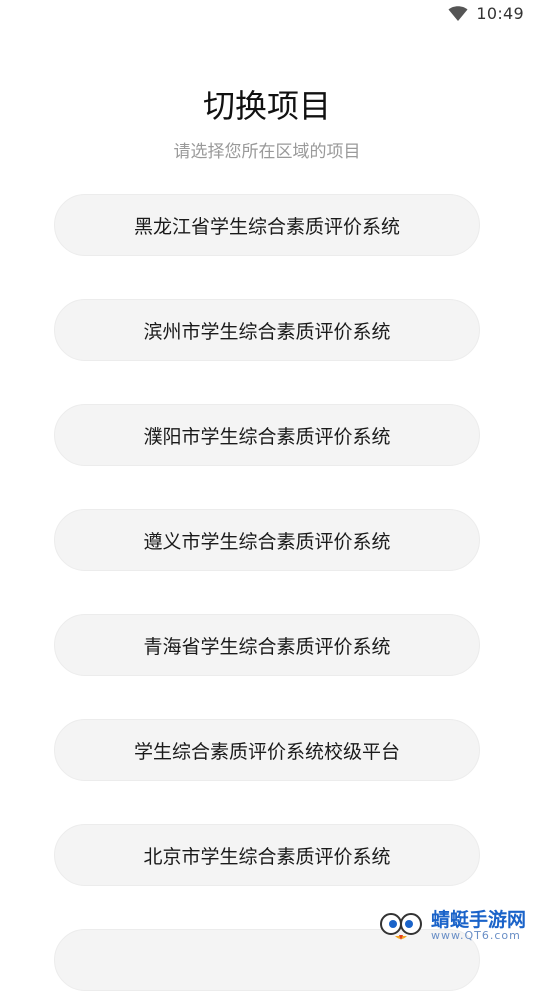  I want to click on project-item-beijing: 北京市学生综合素质评价系统, so click(267, 855).